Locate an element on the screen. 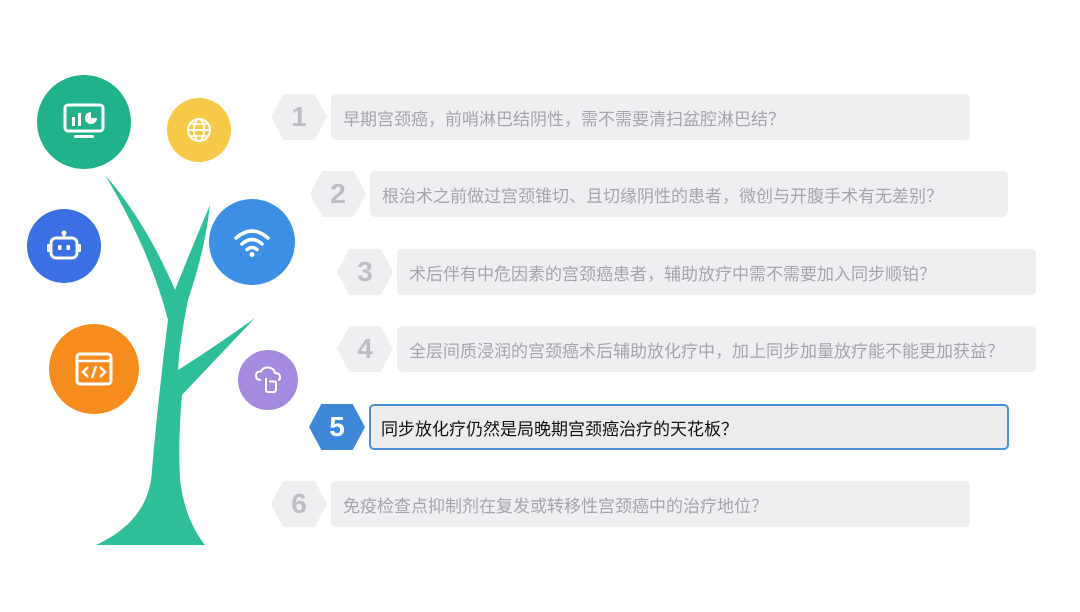  monitor-chart-icon is located at coordinates (84, 122).